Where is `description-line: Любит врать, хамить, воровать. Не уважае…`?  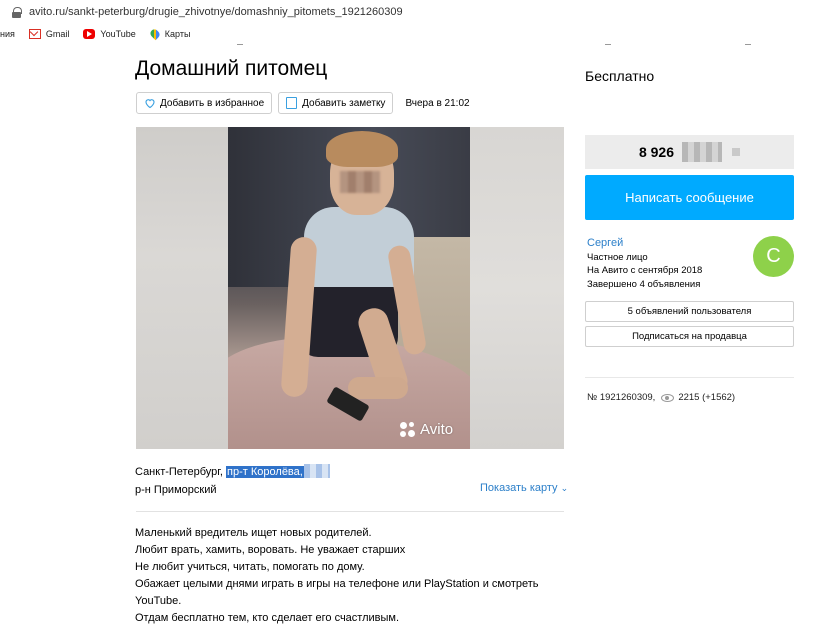
description-line: Любит врать, хамить, воровать. Не уважае… is located at coordinates (270, 550).